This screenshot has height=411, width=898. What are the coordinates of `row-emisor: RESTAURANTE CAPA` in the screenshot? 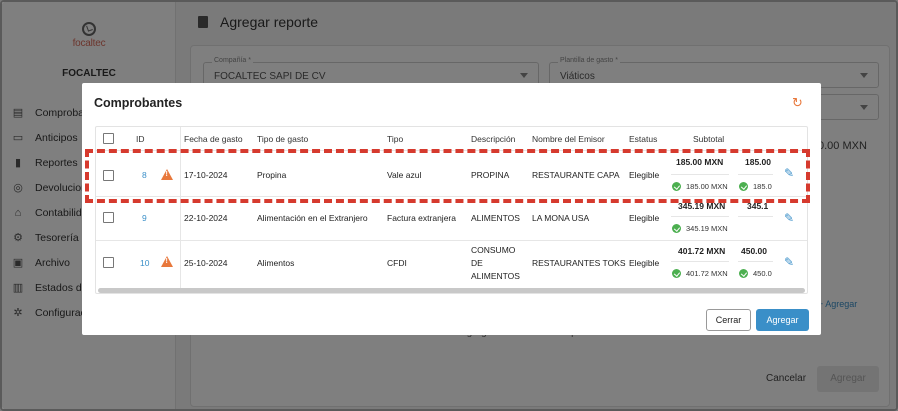 It's located at (576, 175).